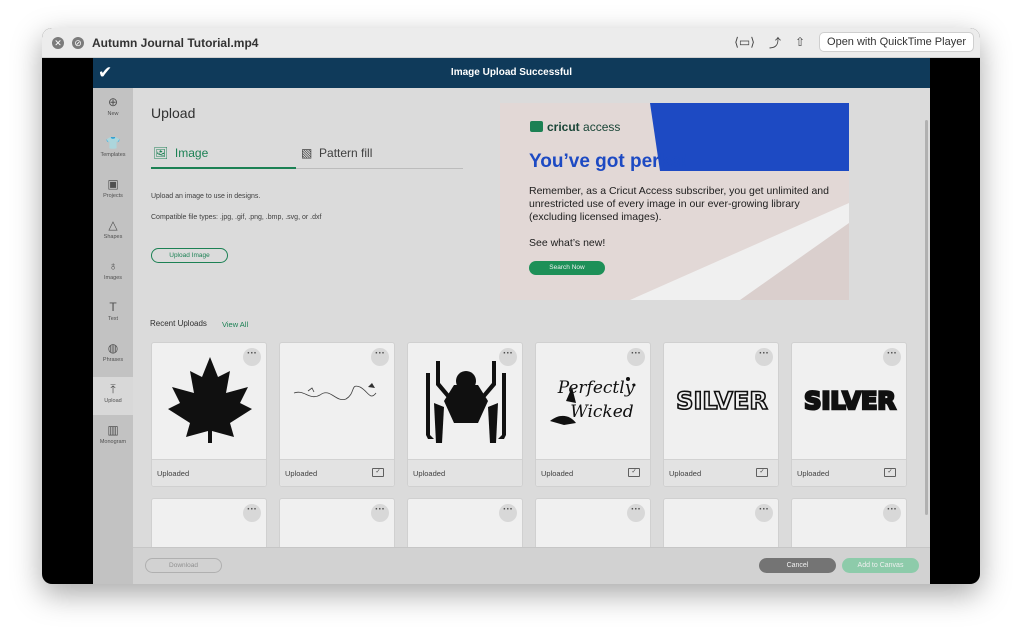 The height and width of the screenshot is (640, 1023). Describe the element at coordinates (722, 401) in the screenshot. I see `art-text-silver-outline: SILVER` at that location.